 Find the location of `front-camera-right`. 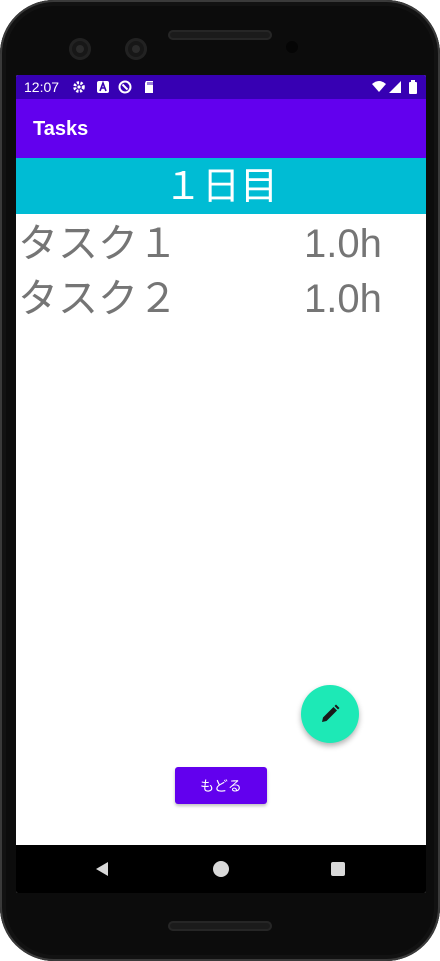

front-camera-right is located at coordinates (136, 49).